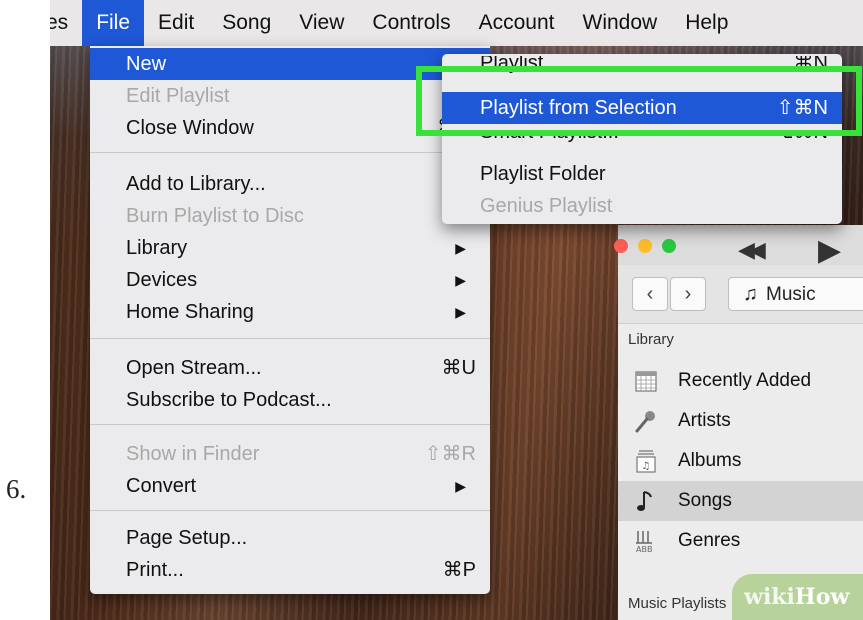  I want to click on music-note-icon: ♫, so click(750, 294).